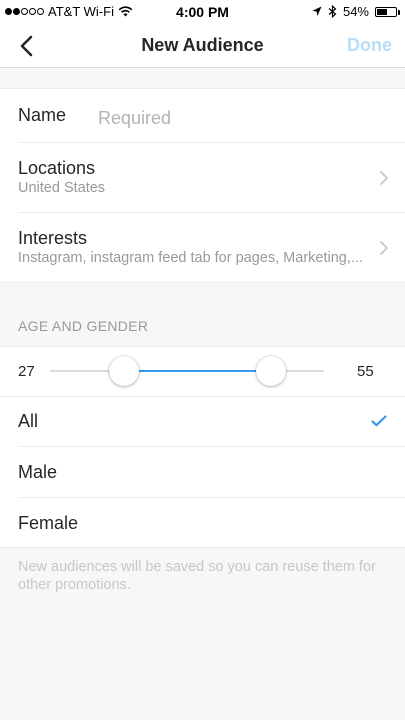 The image size is (405, 720). Describe the element at coordinates (48, 523) in the screenshot. I see `gender-option-label: Female` at that location.